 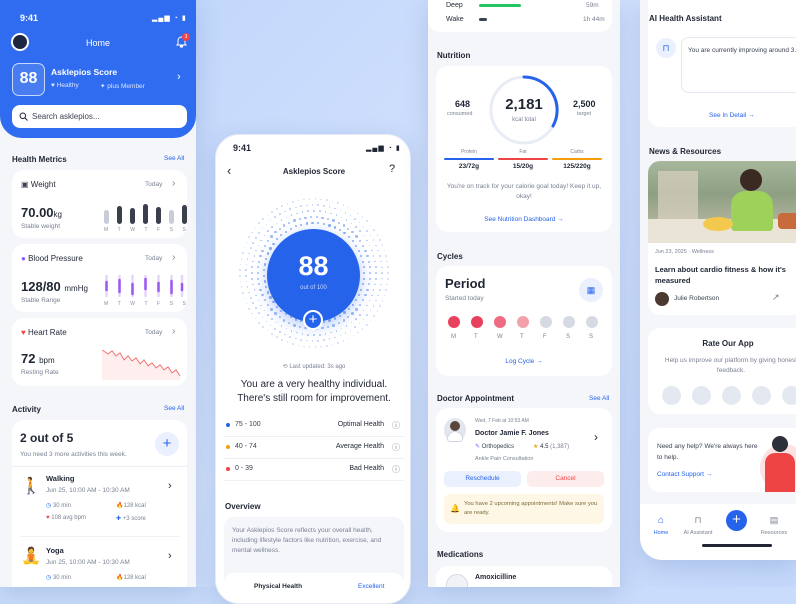 What do you see at coordinates (774, 523) in the screenshot?
I see `nav-resources: ▤ Resources` at bounding box center [774, 523].